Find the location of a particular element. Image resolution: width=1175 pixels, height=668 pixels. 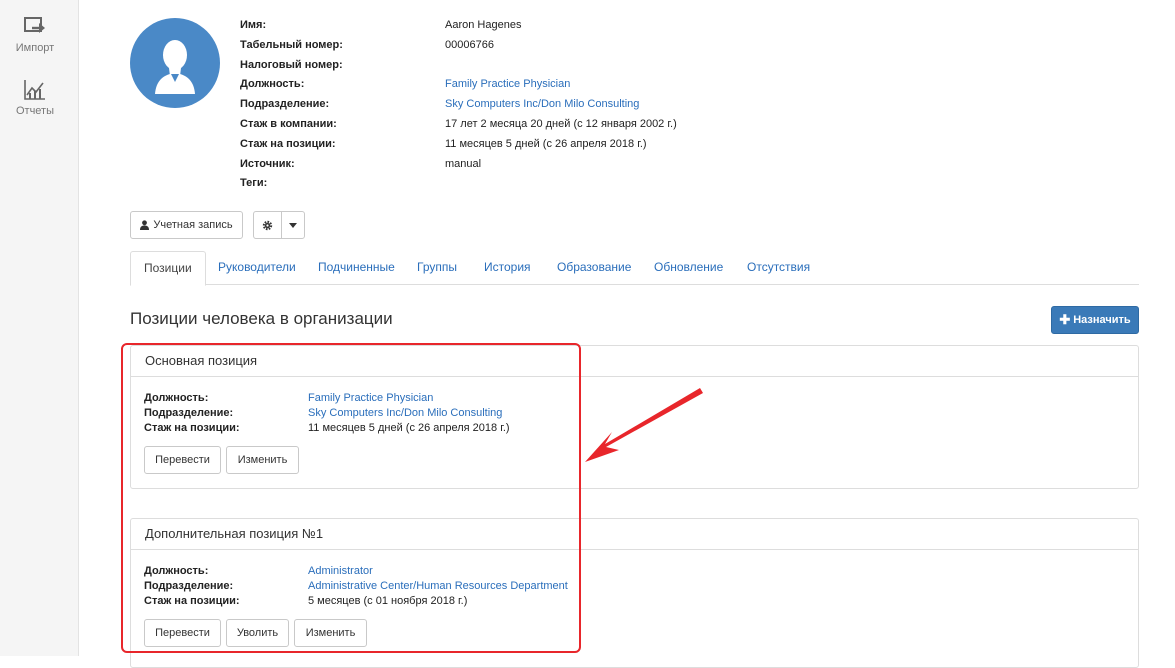

gear-icon is located at coordinates (268, 225).